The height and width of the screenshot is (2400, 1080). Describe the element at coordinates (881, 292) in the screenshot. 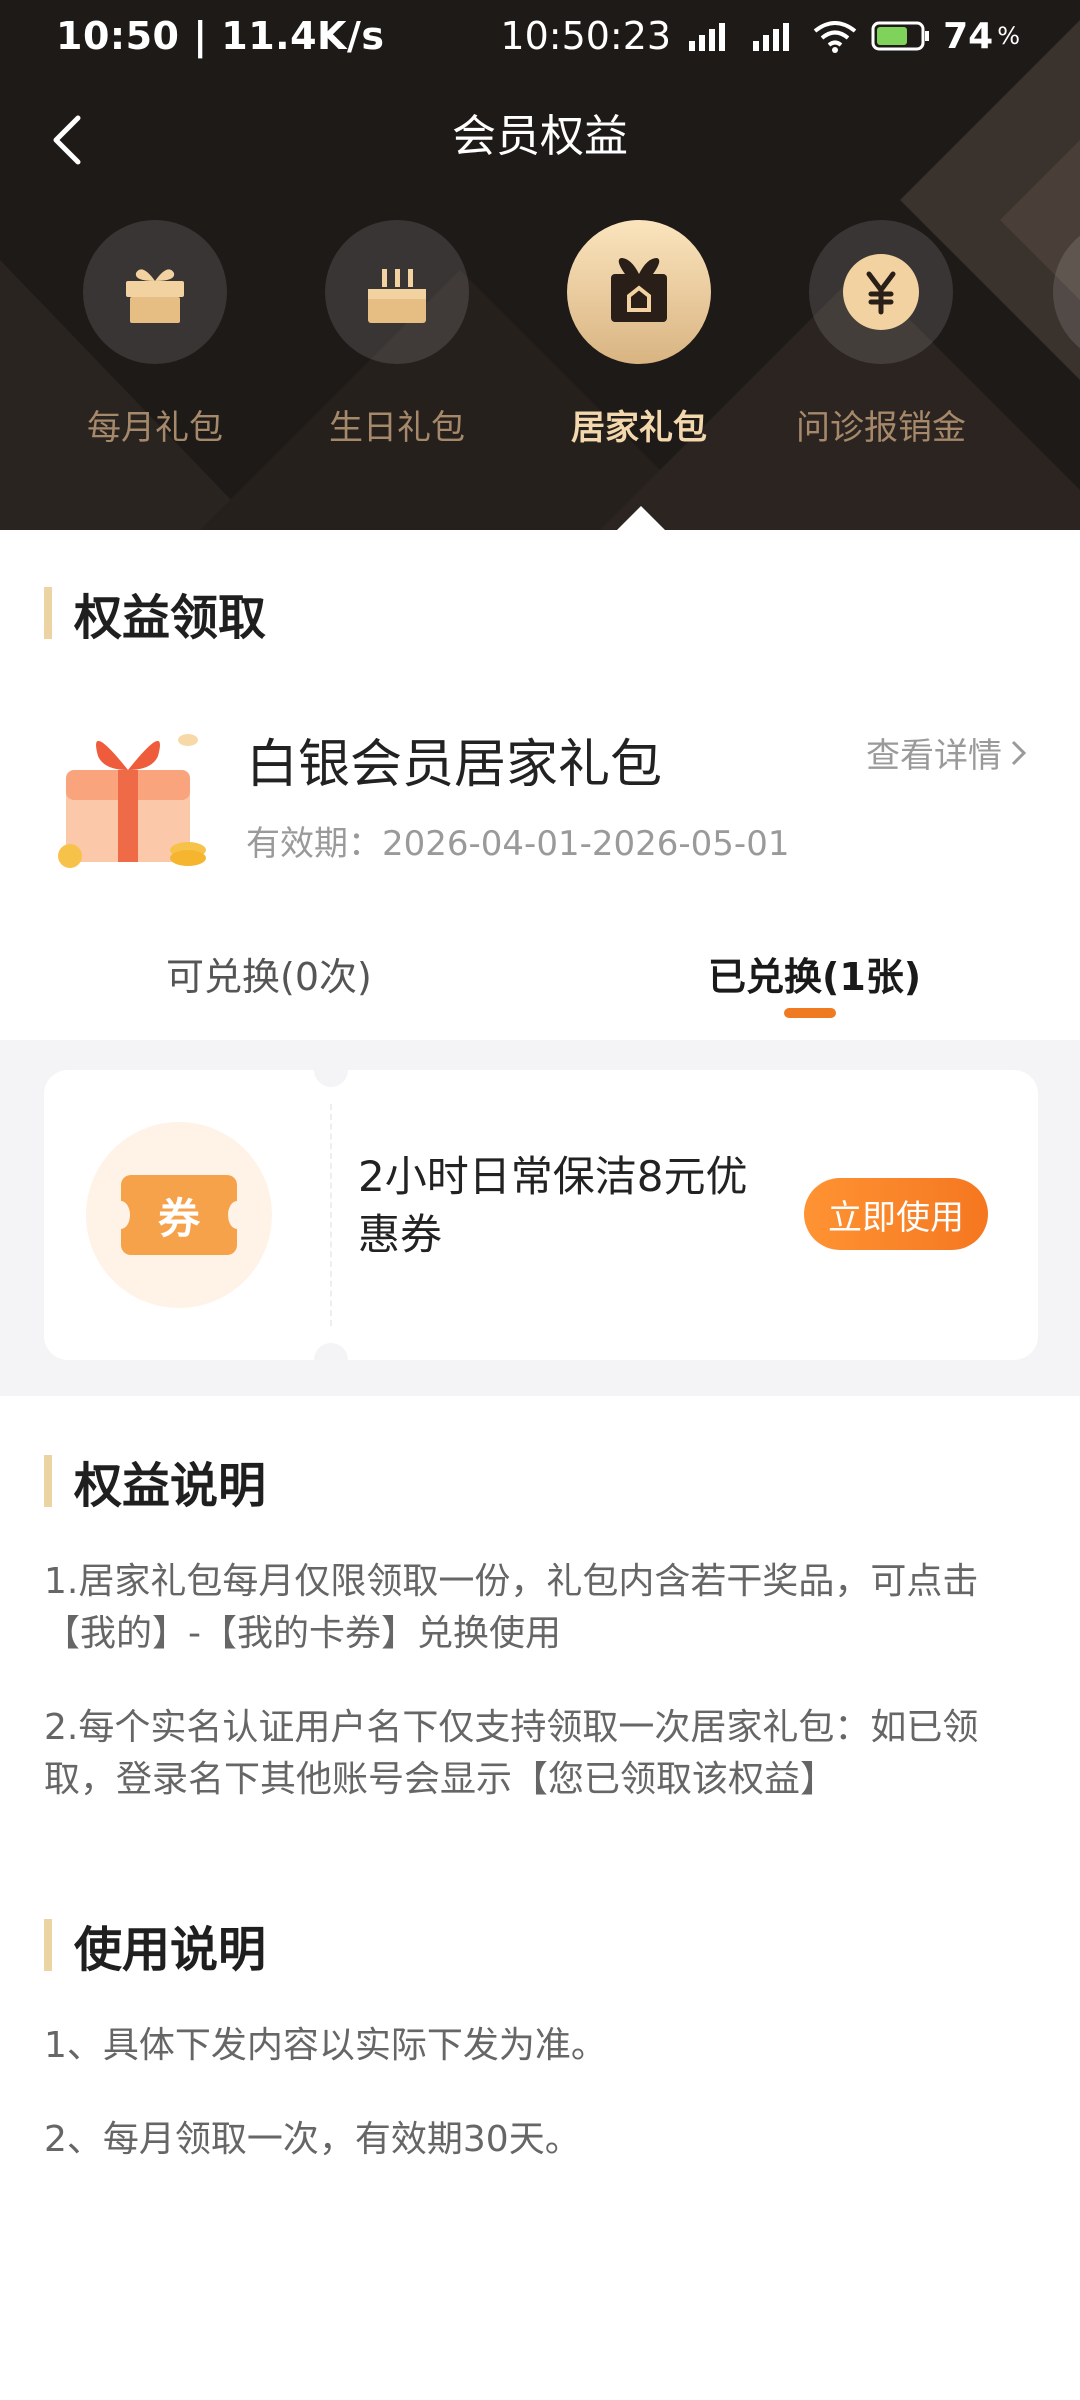

I see `yen-coin-icon` at that location.